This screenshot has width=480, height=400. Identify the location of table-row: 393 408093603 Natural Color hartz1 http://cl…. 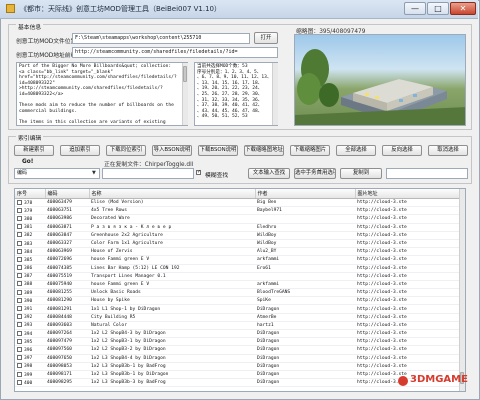
(238, 326).